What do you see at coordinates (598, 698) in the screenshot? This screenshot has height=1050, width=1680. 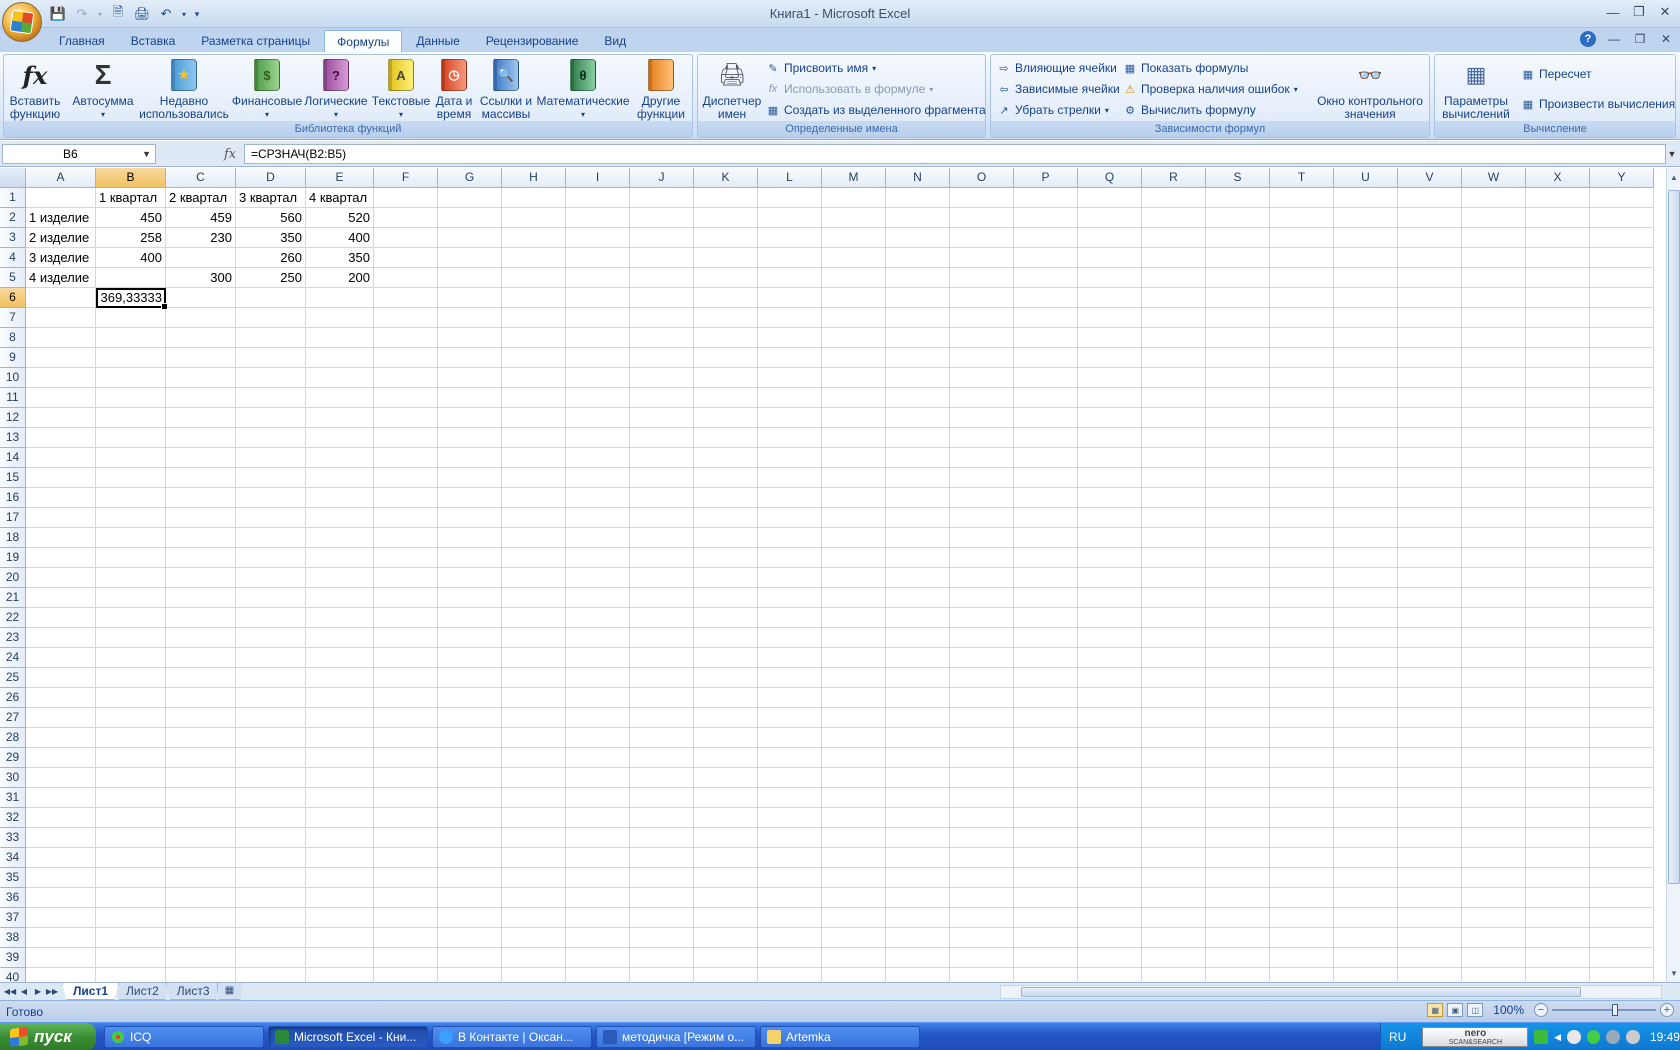 I see `cell-I26` at bounding box center [598, 698].